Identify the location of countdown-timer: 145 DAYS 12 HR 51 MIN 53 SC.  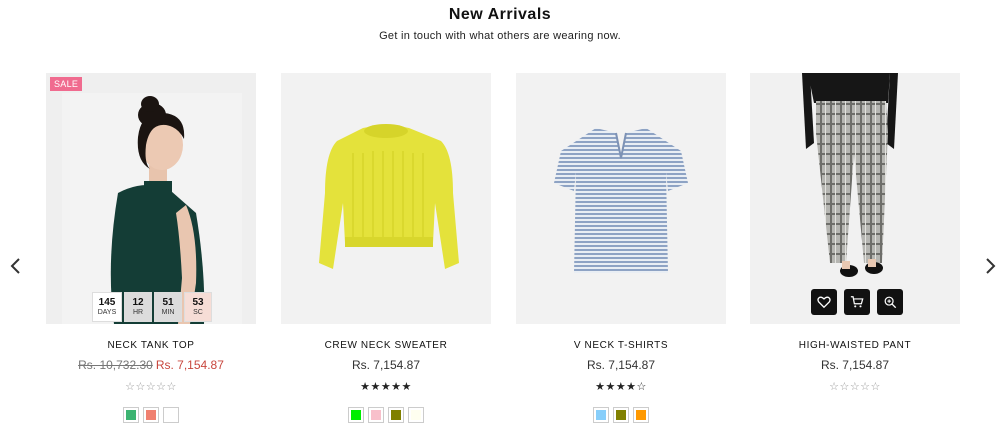
(152, 307).